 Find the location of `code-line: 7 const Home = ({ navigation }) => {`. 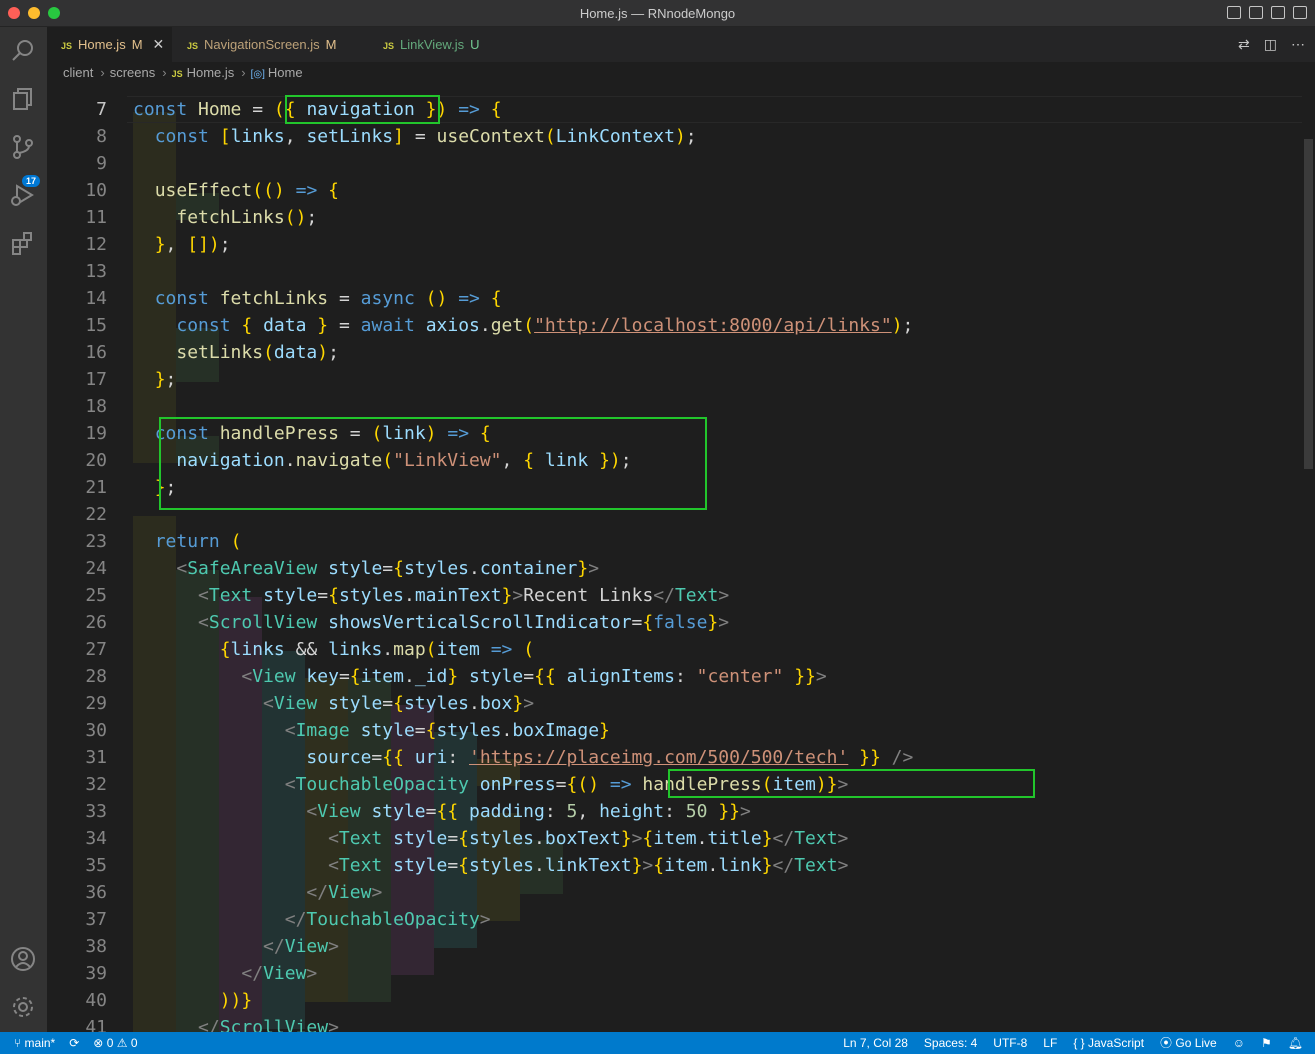

code-line: 7 const Home = ({ navigation }) => { is located at coordinates (674, 109).